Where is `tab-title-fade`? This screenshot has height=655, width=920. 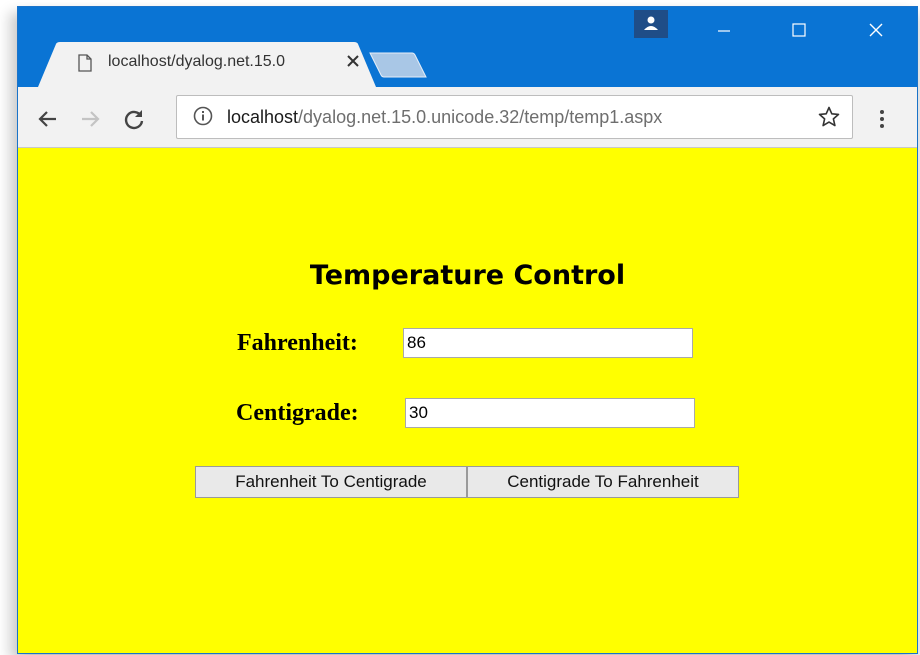
tab-title-fade is located at coordinates (315, 63).